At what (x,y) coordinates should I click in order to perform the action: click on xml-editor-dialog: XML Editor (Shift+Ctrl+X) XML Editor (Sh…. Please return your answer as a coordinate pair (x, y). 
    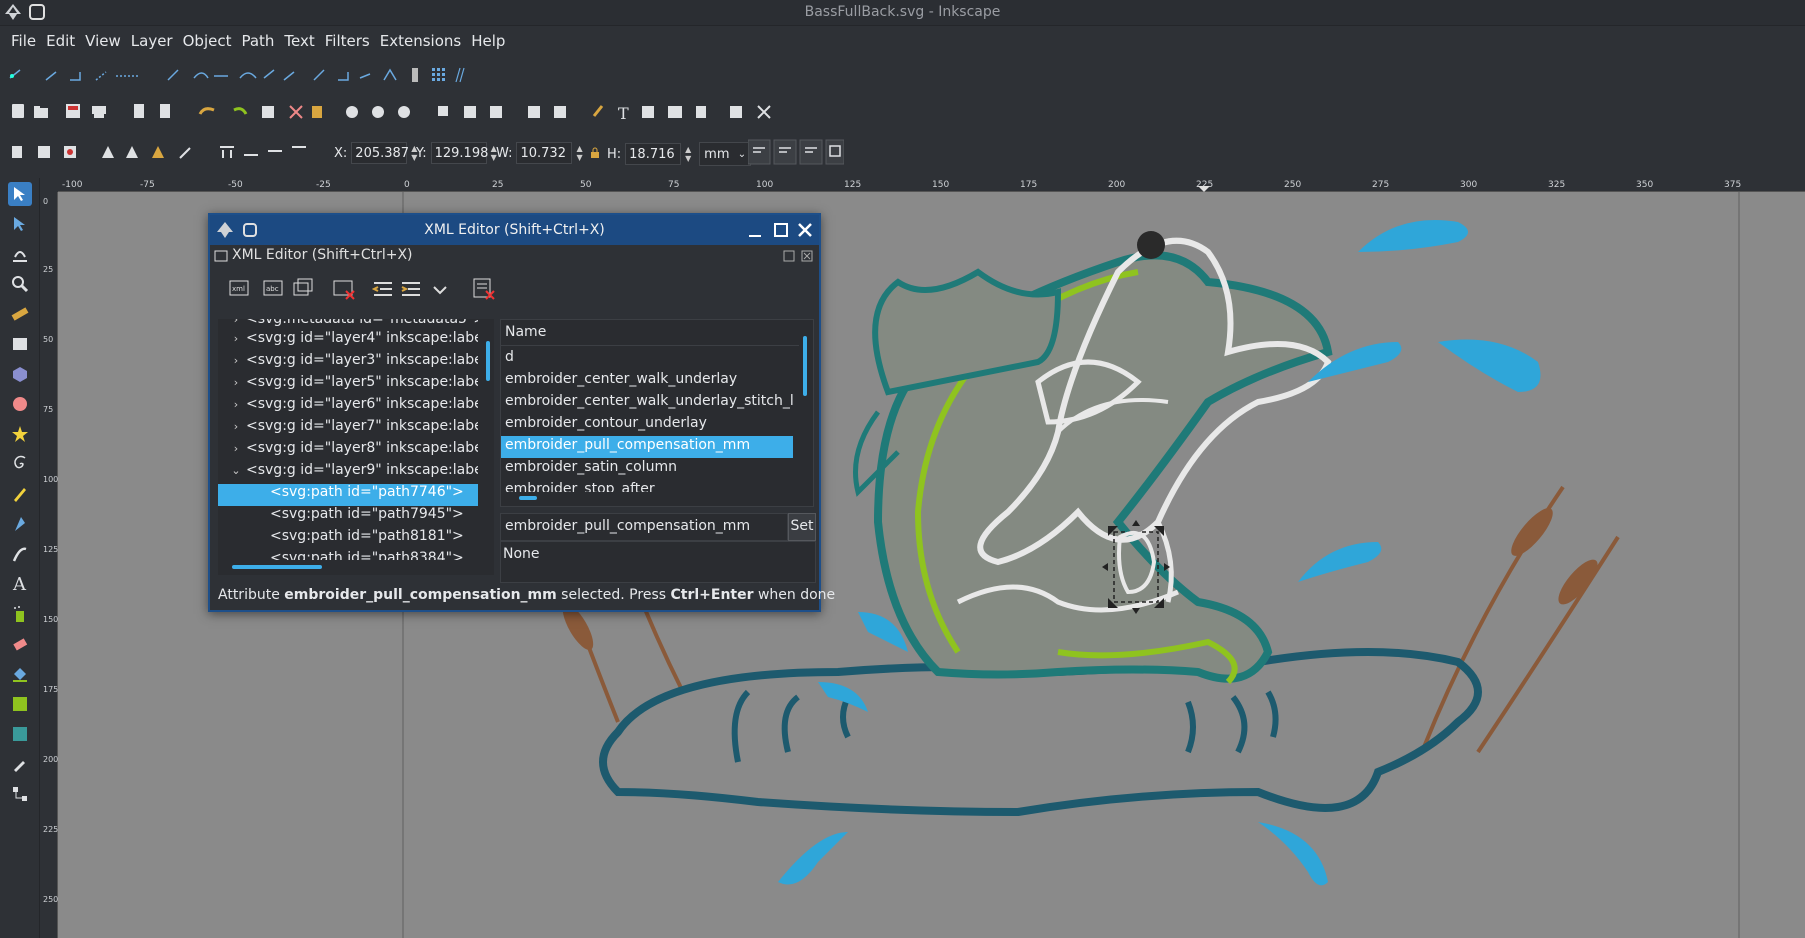
    Looking at the image, I should click on (521, 412).